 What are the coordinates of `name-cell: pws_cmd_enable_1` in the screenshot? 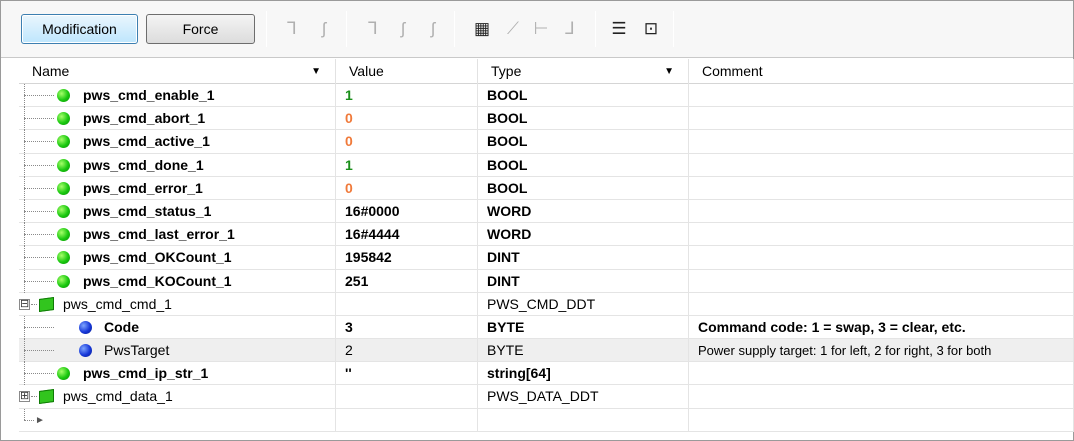 It's located at (177, 95).